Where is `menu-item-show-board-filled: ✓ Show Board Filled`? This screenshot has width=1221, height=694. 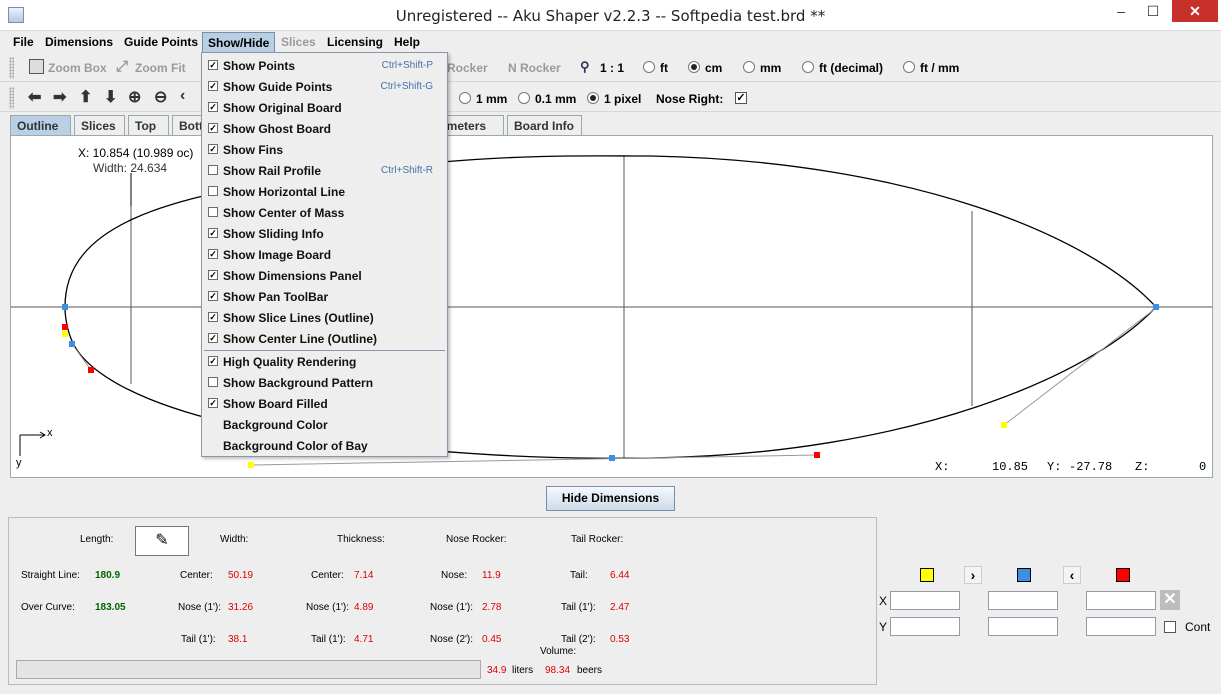
menu-item-show-board-filled: ✓ Show Board Filled is located at coordinates (324, 403).